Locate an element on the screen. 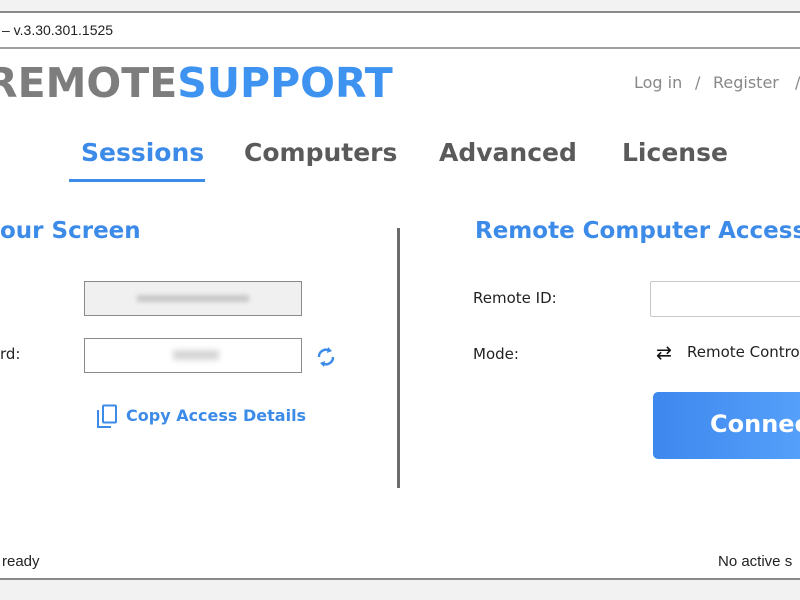  title-bar: – v.3.30.301.1525 is located at coordinates (400, 31).